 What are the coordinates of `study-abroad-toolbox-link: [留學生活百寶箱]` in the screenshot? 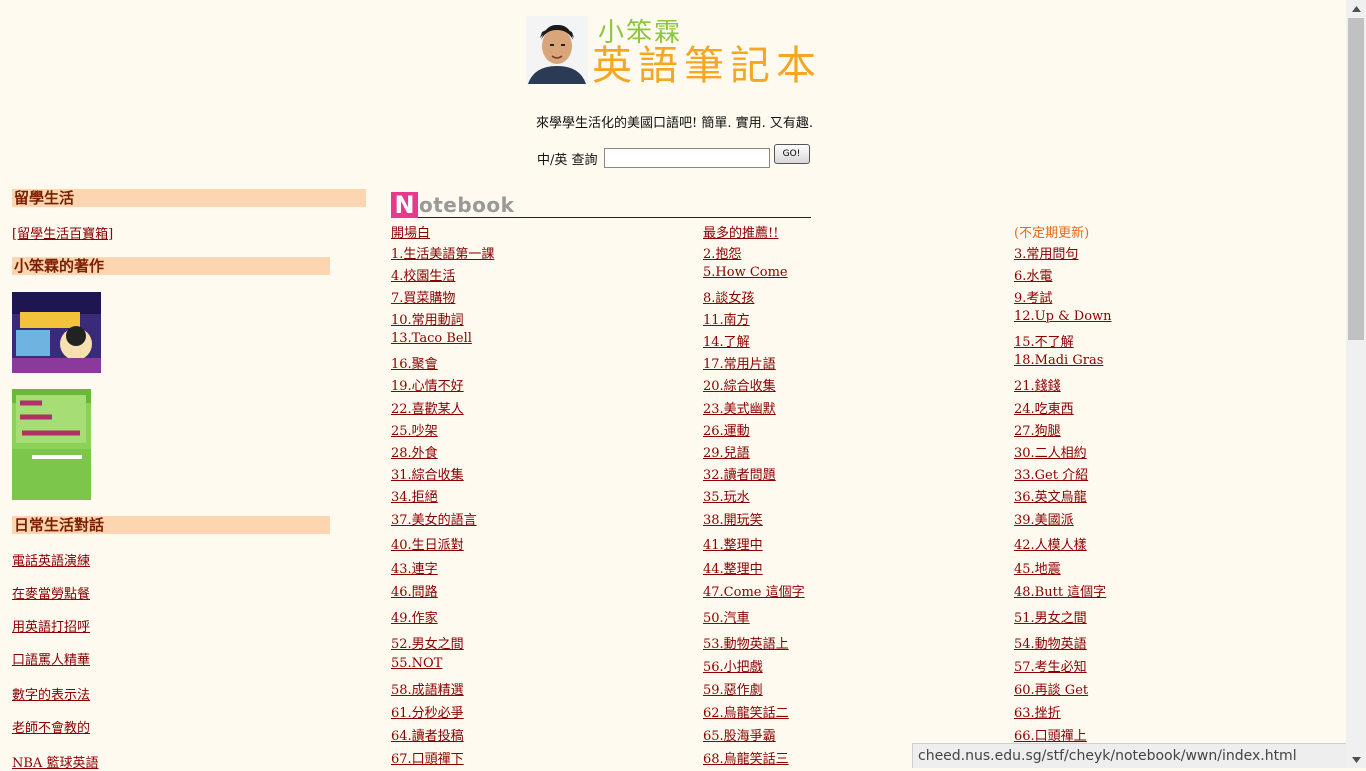 It's located at (62, 232).